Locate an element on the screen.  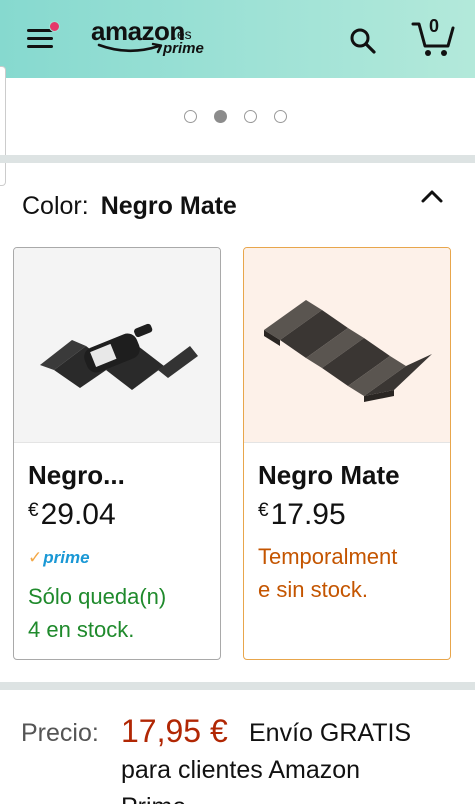
price-value: 17,95 € is located at coordinates (174, 731).